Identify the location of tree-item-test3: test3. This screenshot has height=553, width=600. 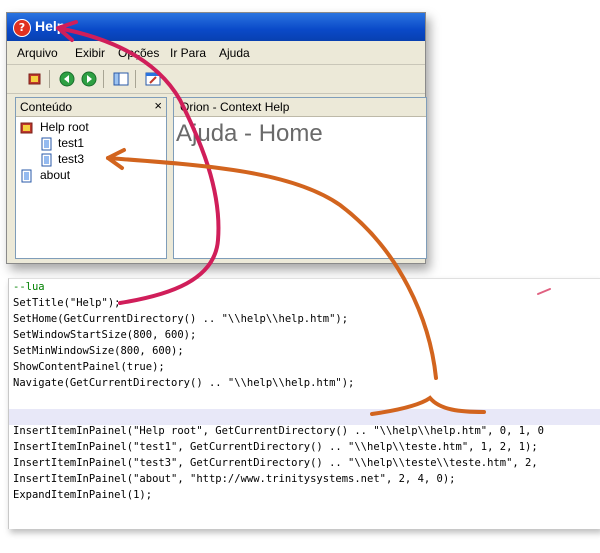
(71, 159).